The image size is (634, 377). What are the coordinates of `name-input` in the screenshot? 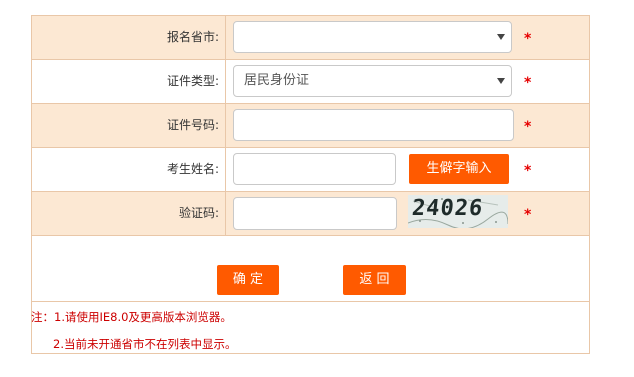 It's located at (314, 169).